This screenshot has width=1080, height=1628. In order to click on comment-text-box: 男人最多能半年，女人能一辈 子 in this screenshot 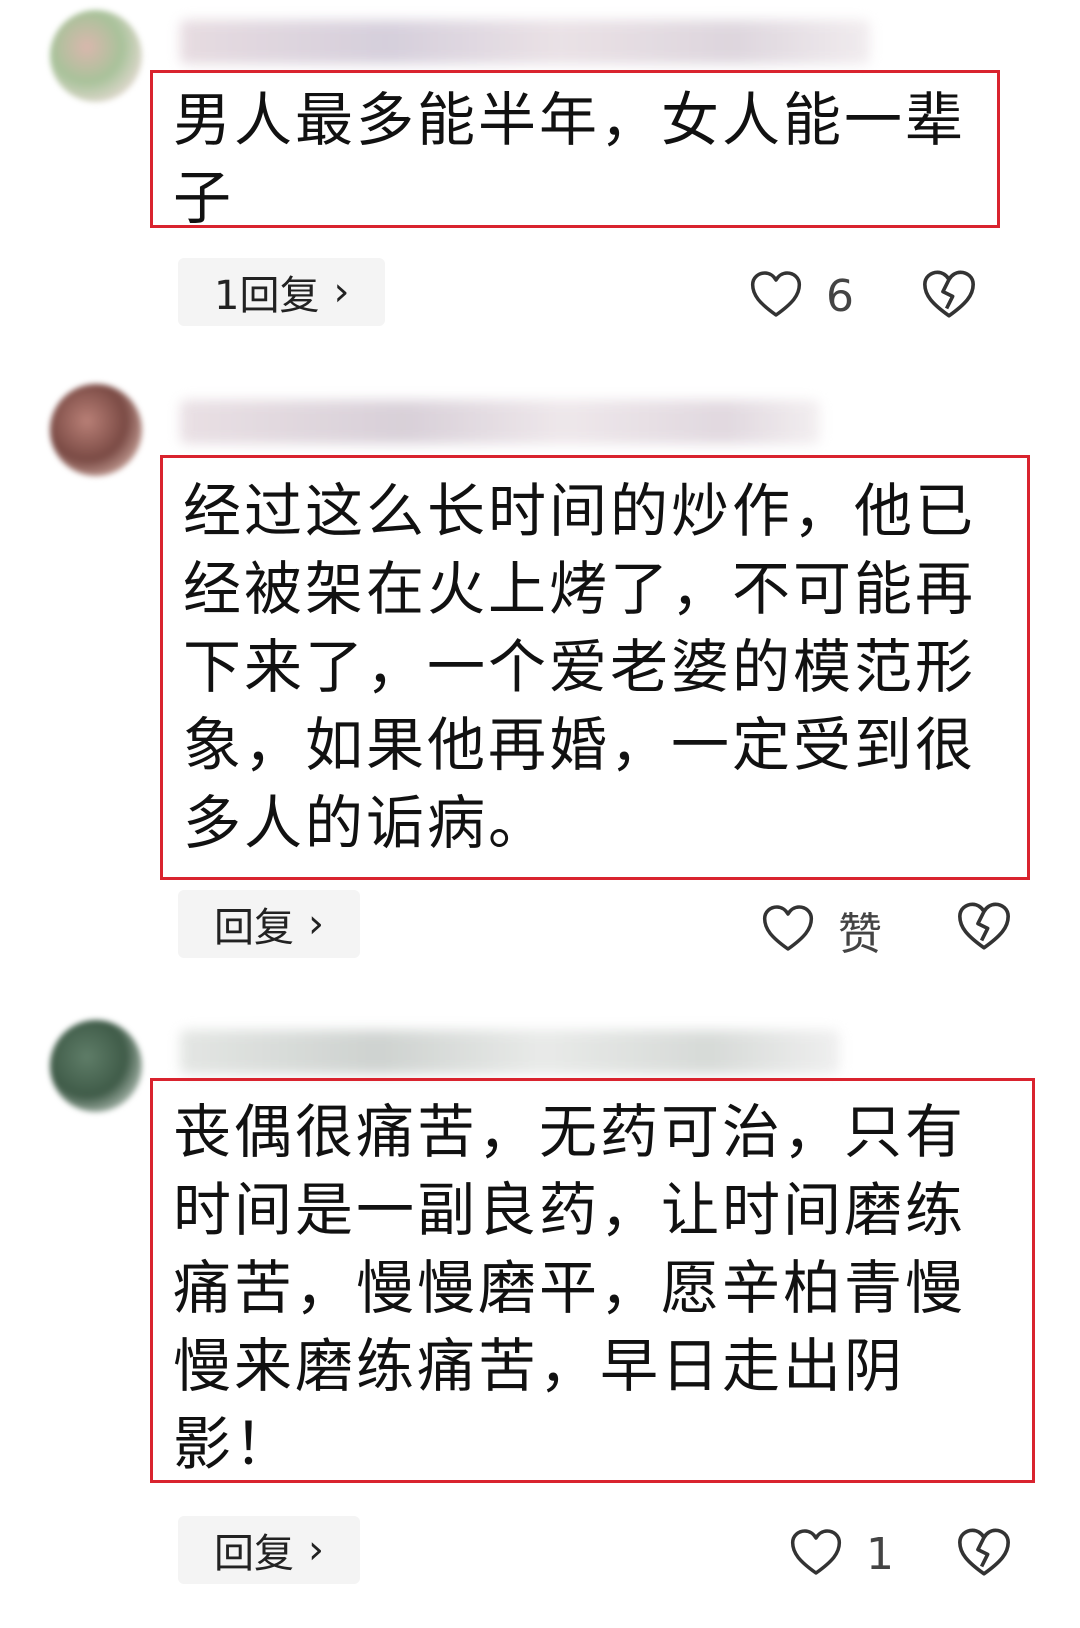, I will do `click(575, 151)`.